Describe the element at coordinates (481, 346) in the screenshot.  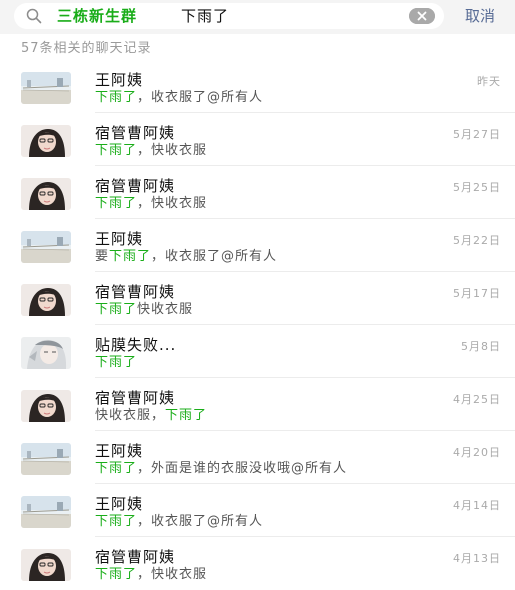
I see `message-date: 5月8日` at that location.